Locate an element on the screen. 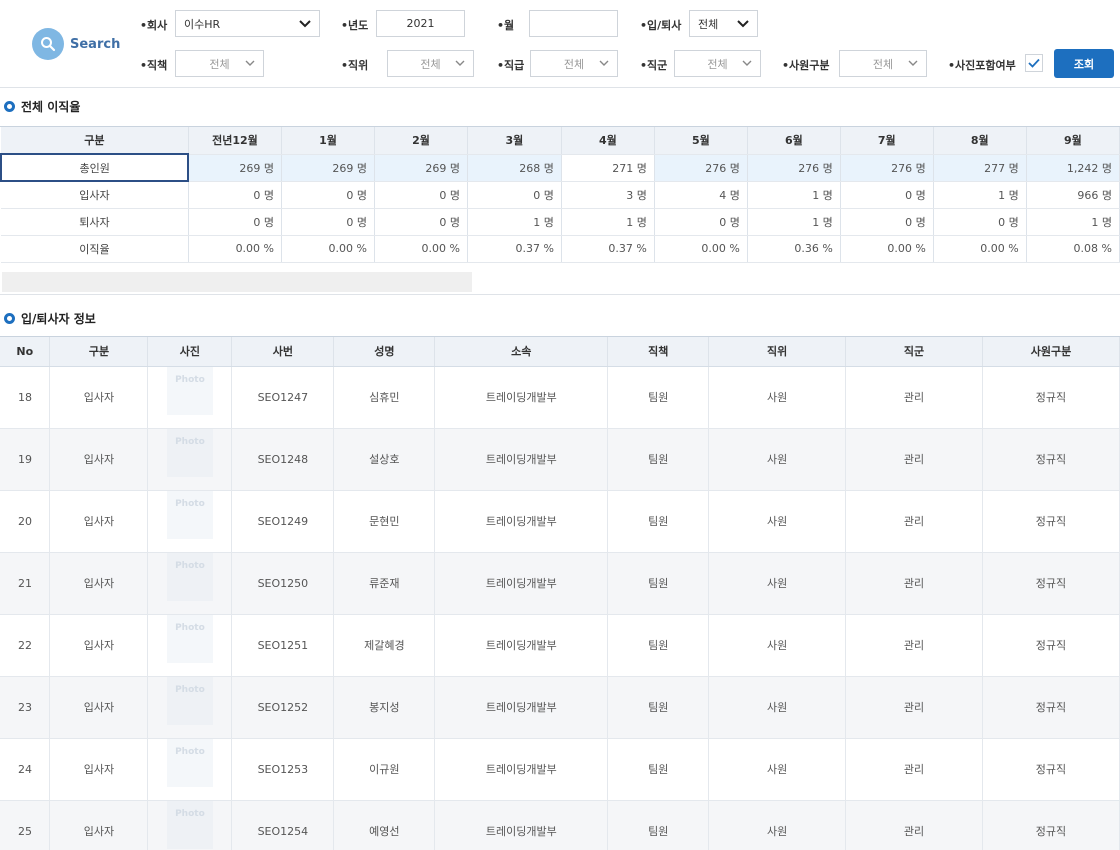  rate-row: 퇴사자 0 명0 명0 명1 명1 명0 명1 명0 명0 명1 명 is located at coordinates (560, 222).